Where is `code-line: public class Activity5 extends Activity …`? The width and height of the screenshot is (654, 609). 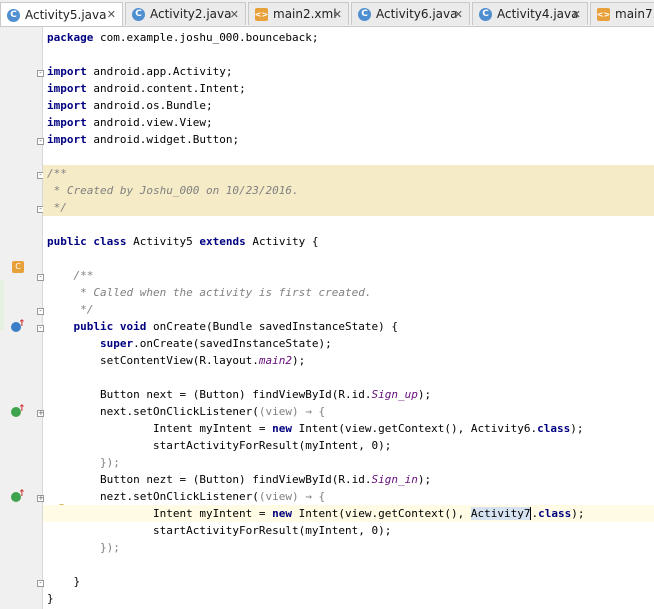 code-line: public class Activity5 extends Activity … is located at coordinates (348, 241).